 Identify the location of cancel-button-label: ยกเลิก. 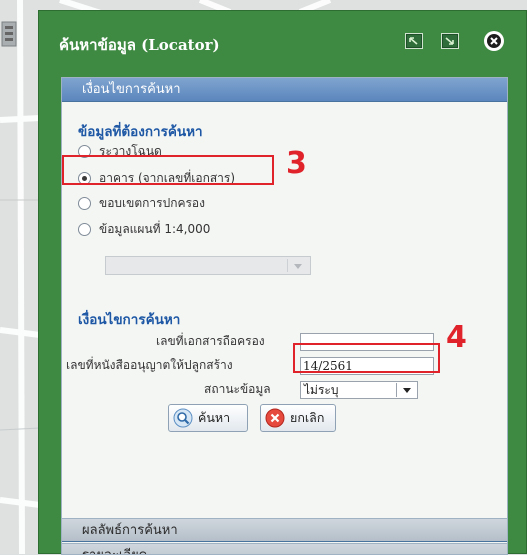
(307, 417).